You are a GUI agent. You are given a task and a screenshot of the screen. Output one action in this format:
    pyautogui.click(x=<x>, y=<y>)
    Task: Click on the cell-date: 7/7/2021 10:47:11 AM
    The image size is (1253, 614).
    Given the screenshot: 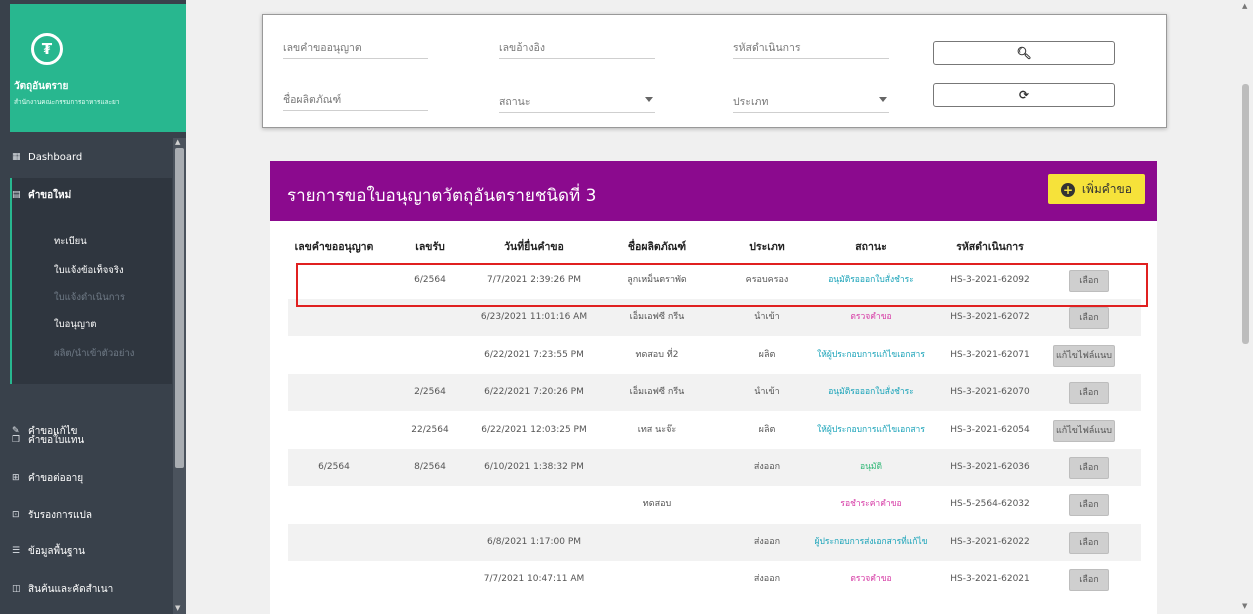 What is the action you would take?
    pyautogui.click(x=534, y=579)
    